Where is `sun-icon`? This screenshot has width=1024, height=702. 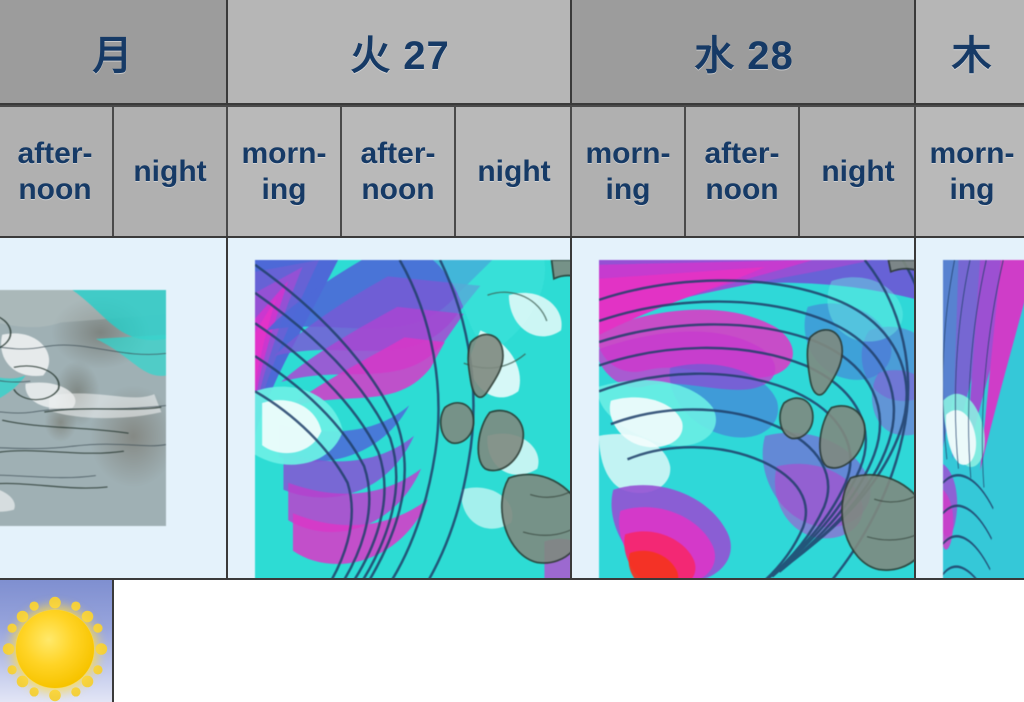 sun-icon is located at coordinates (56, 641).